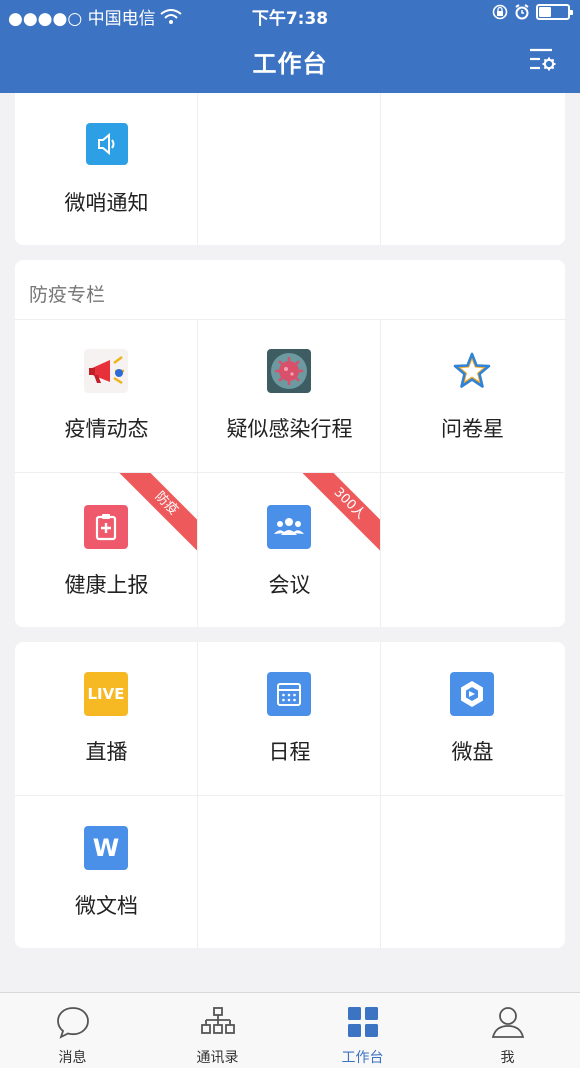  What do you see at coordinates (289, 719) in the screenshot?
I see `app-schedule: 日程` at bounding box center [289, 719].